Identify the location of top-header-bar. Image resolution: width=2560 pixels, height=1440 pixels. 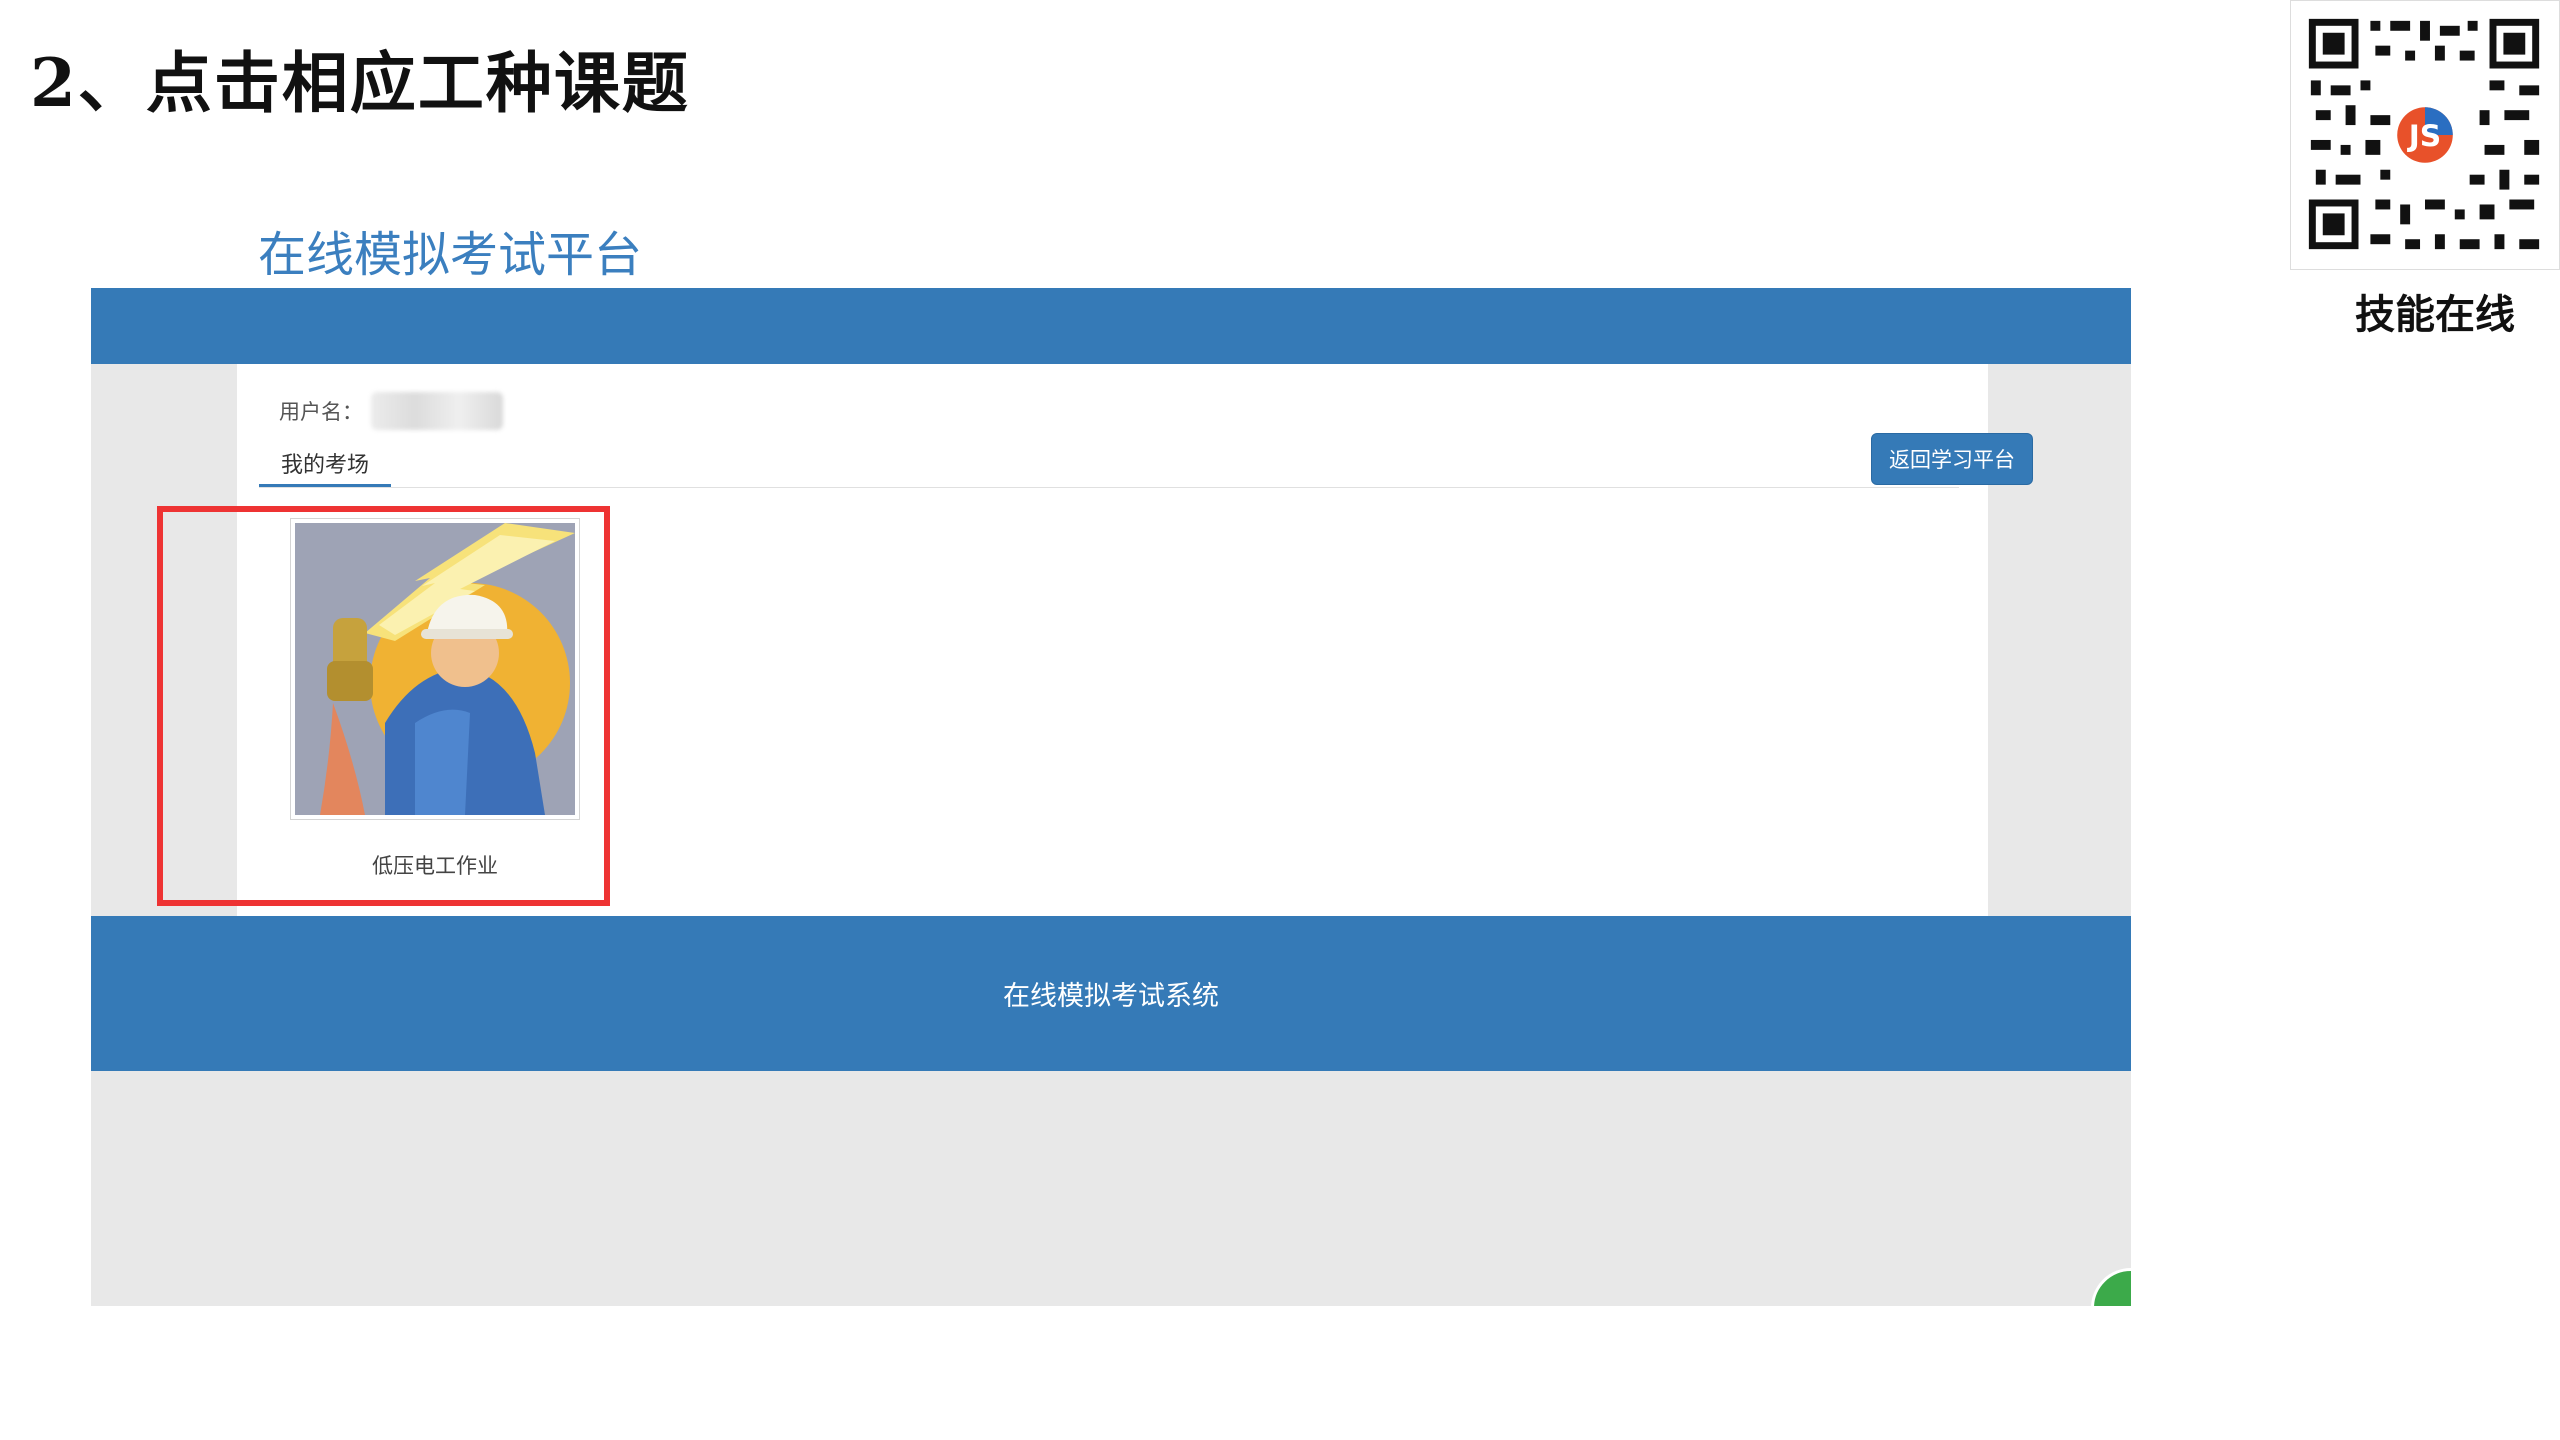
(1111, 326).